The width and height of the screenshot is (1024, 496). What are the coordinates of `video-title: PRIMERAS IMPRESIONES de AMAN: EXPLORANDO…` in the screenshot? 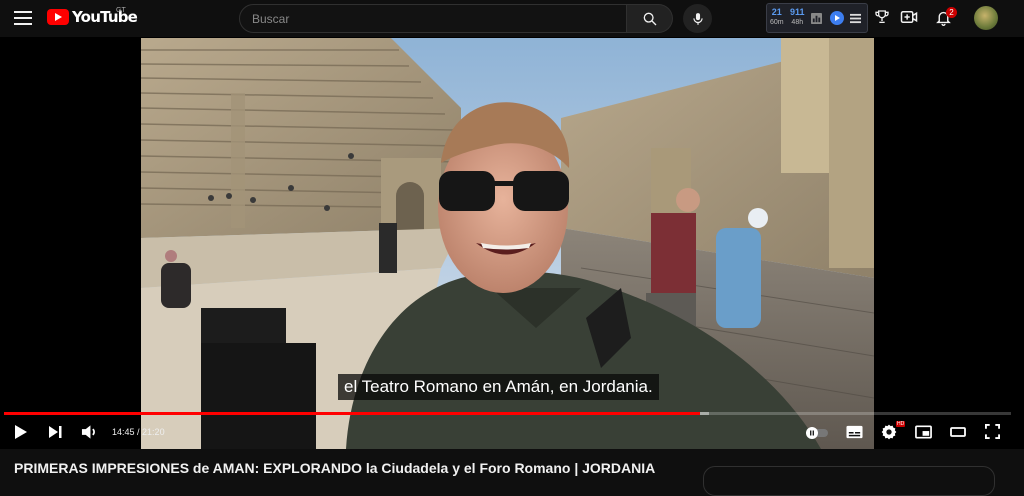 It's located at (335, 468).